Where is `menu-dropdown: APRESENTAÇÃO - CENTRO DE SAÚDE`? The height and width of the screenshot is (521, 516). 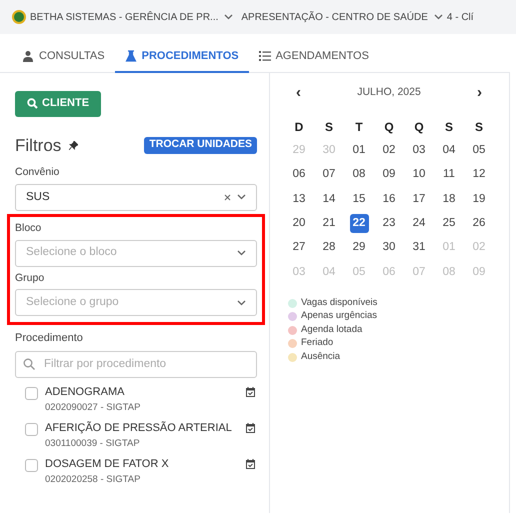
menu-dropdown: APRESENTAÇÃO - CENTRO DE SAÚDE is located at coordinates (342, 17).